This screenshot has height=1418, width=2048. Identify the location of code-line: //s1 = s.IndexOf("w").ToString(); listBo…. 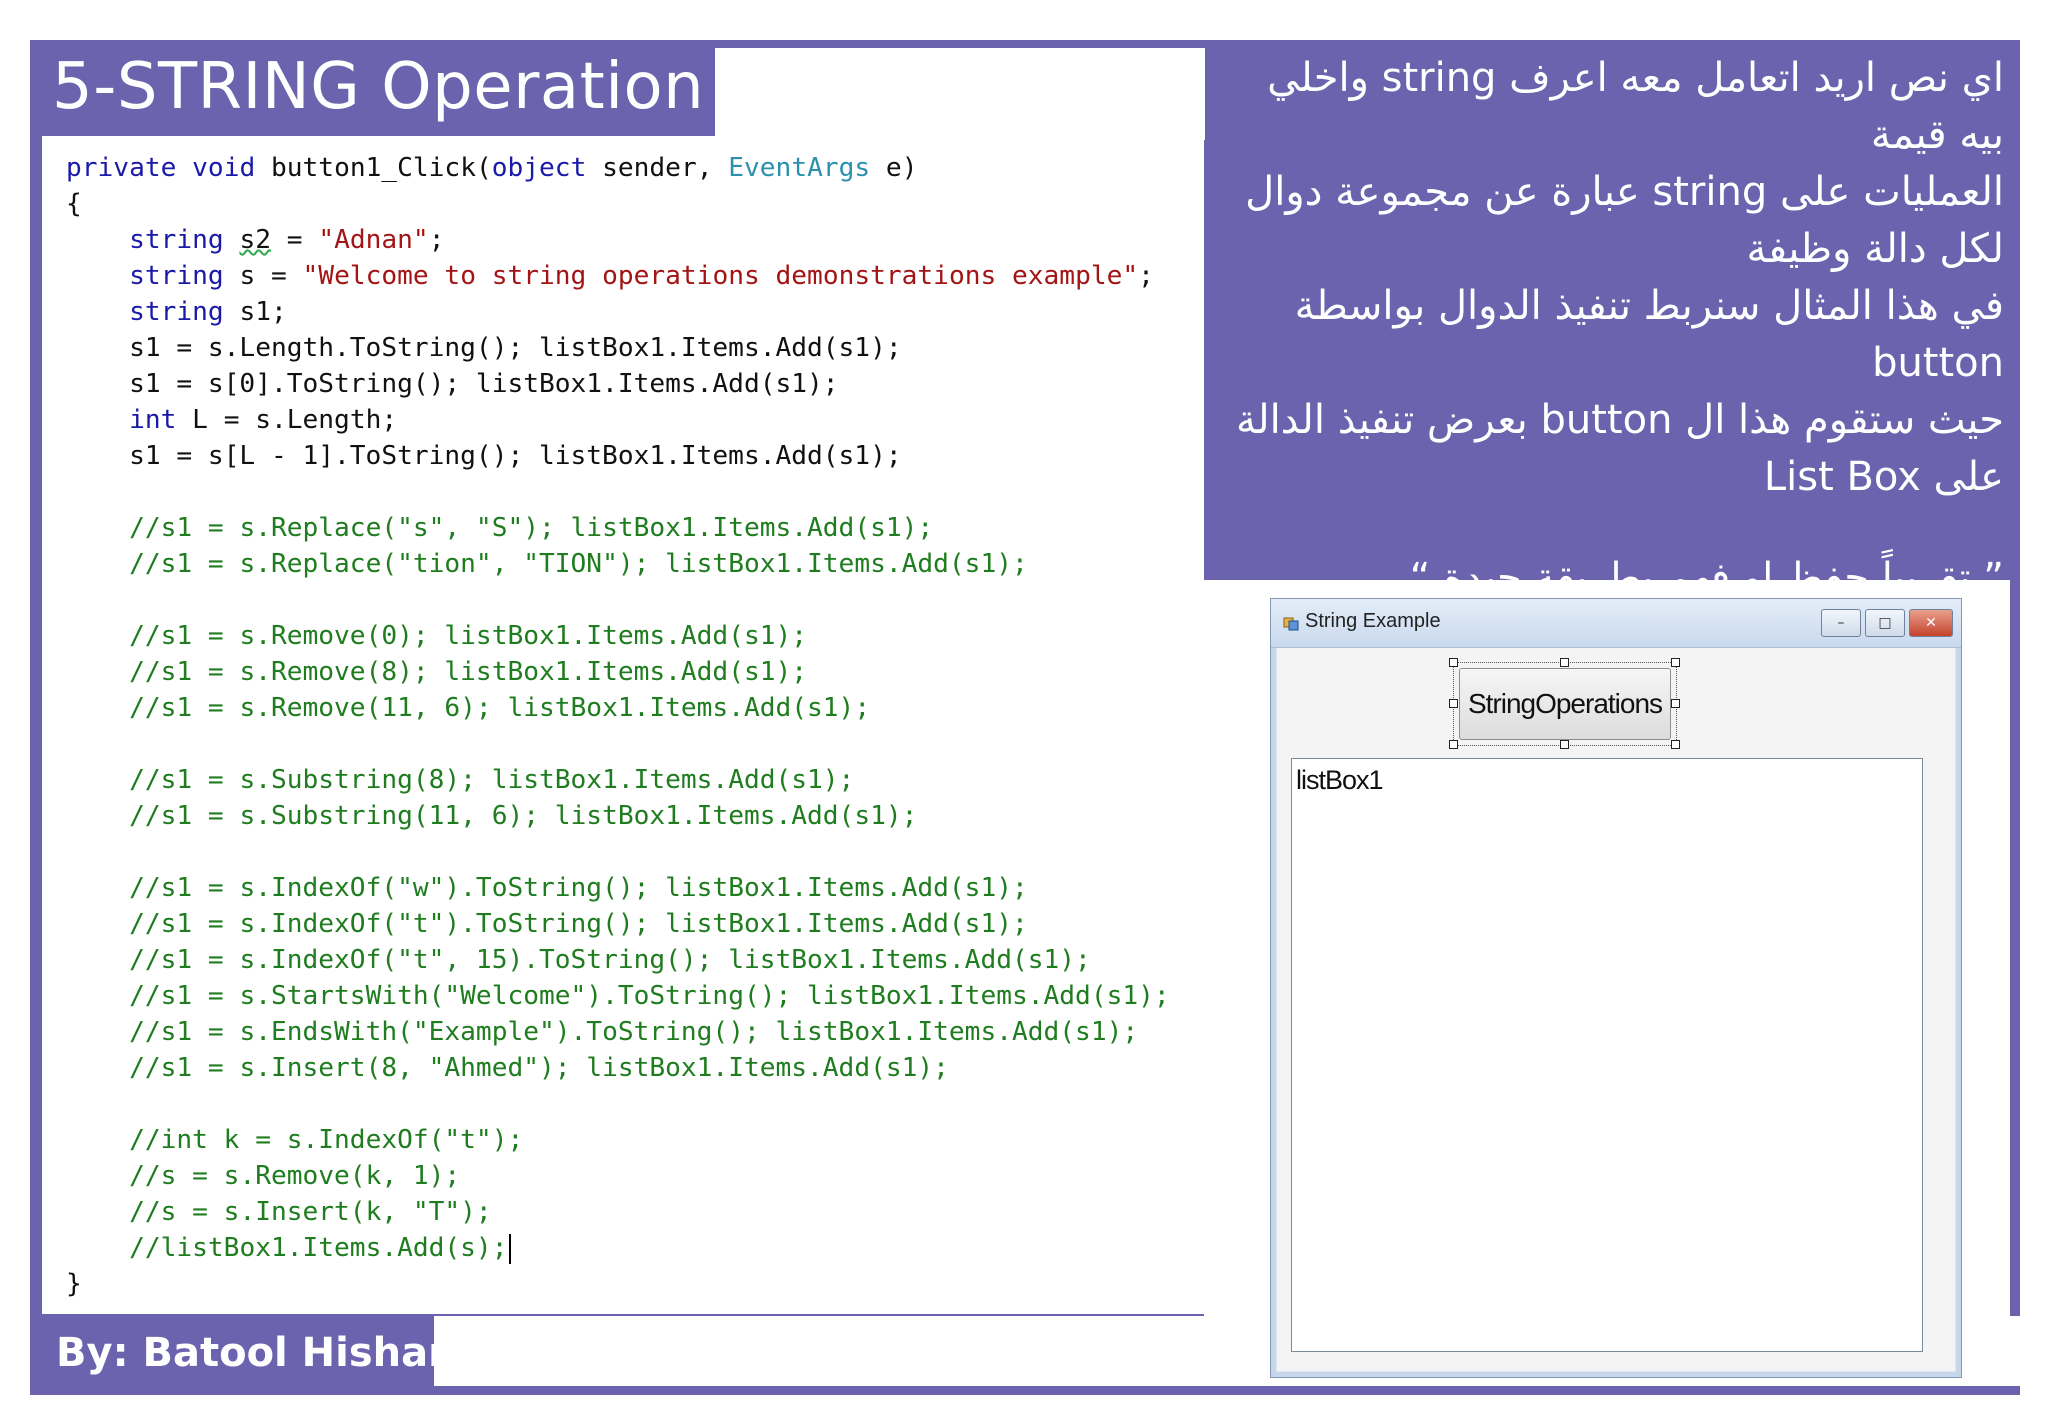
(618, 888).